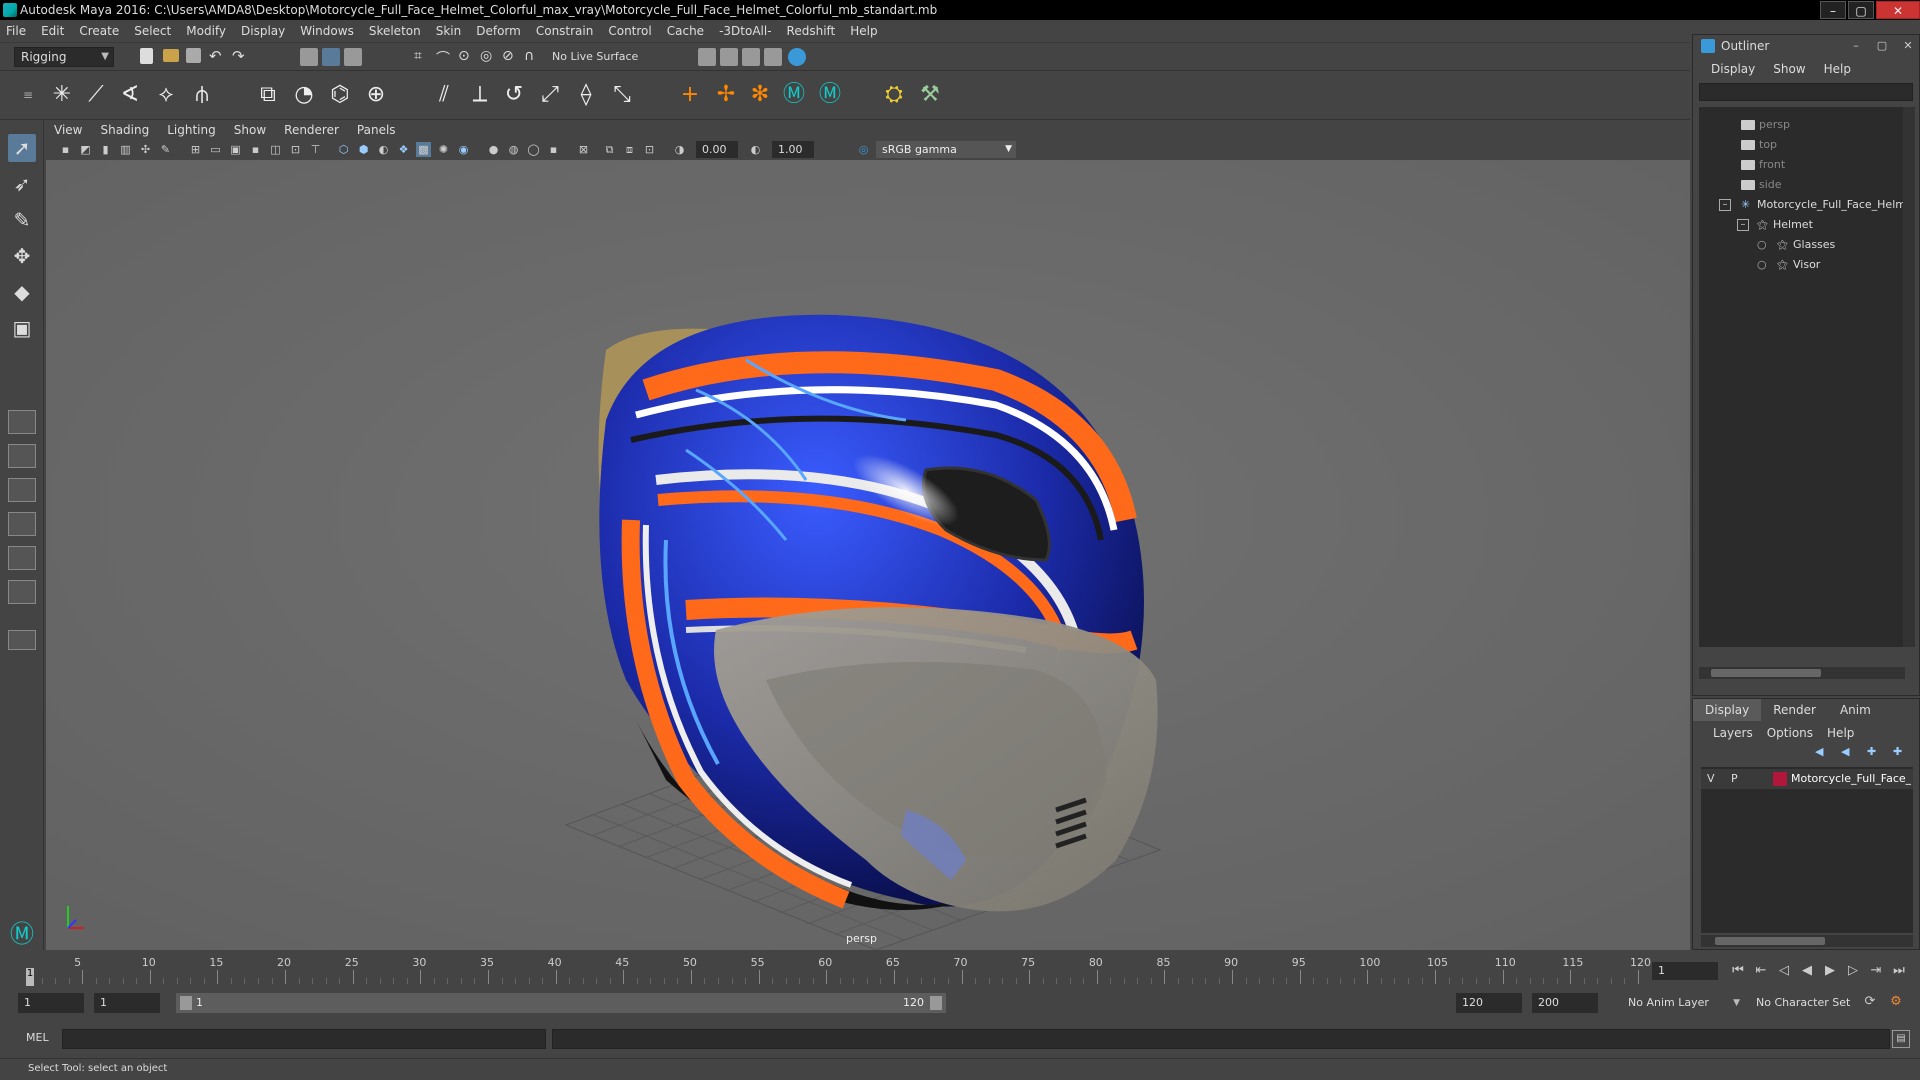  What do you see at coordinates (550, 95) in the screenshot?
I see `scale-constraint-icon: ⤢` at bounding box center [550, 95].